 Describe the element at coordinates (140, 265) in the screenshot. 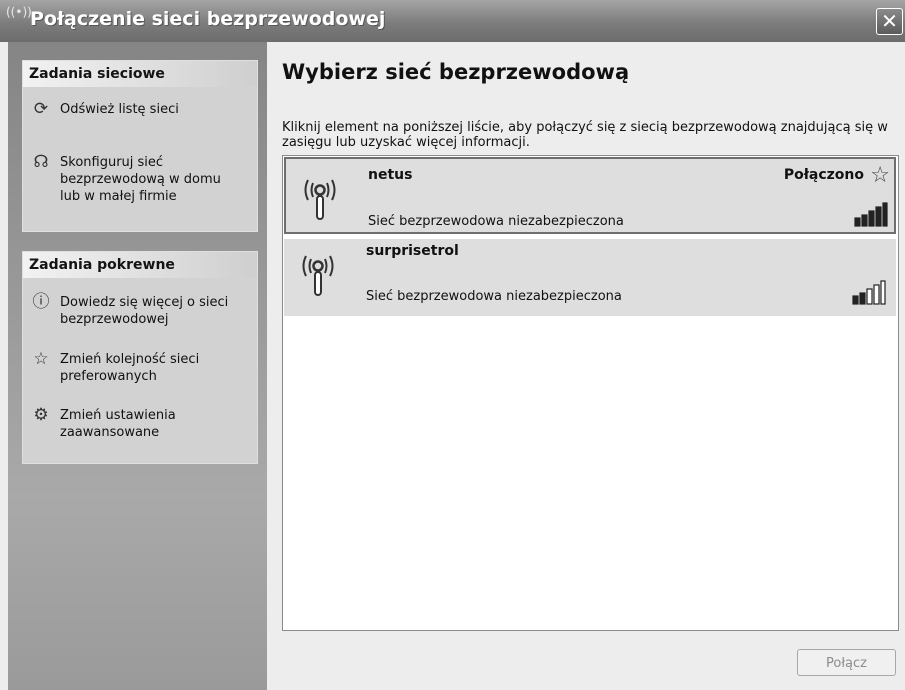

I see `related-tasks-heading: Zadania pokrewne` at that location.